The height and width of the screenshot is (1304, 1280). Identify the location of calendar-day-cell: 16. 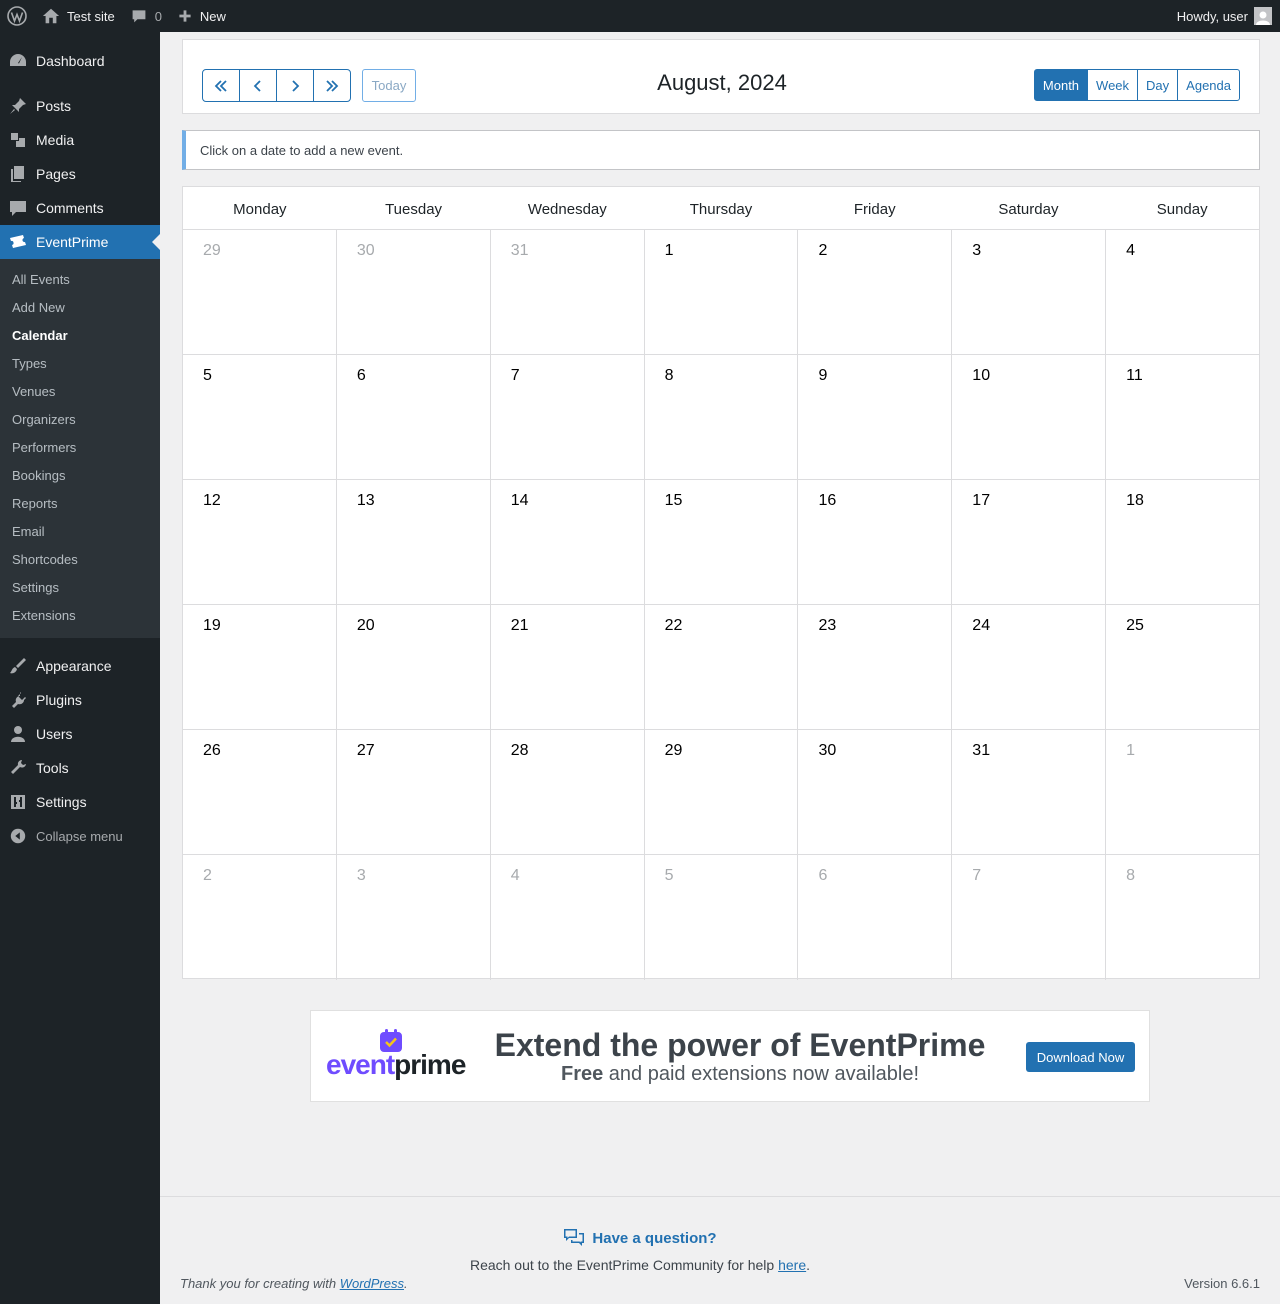
(875, 542).